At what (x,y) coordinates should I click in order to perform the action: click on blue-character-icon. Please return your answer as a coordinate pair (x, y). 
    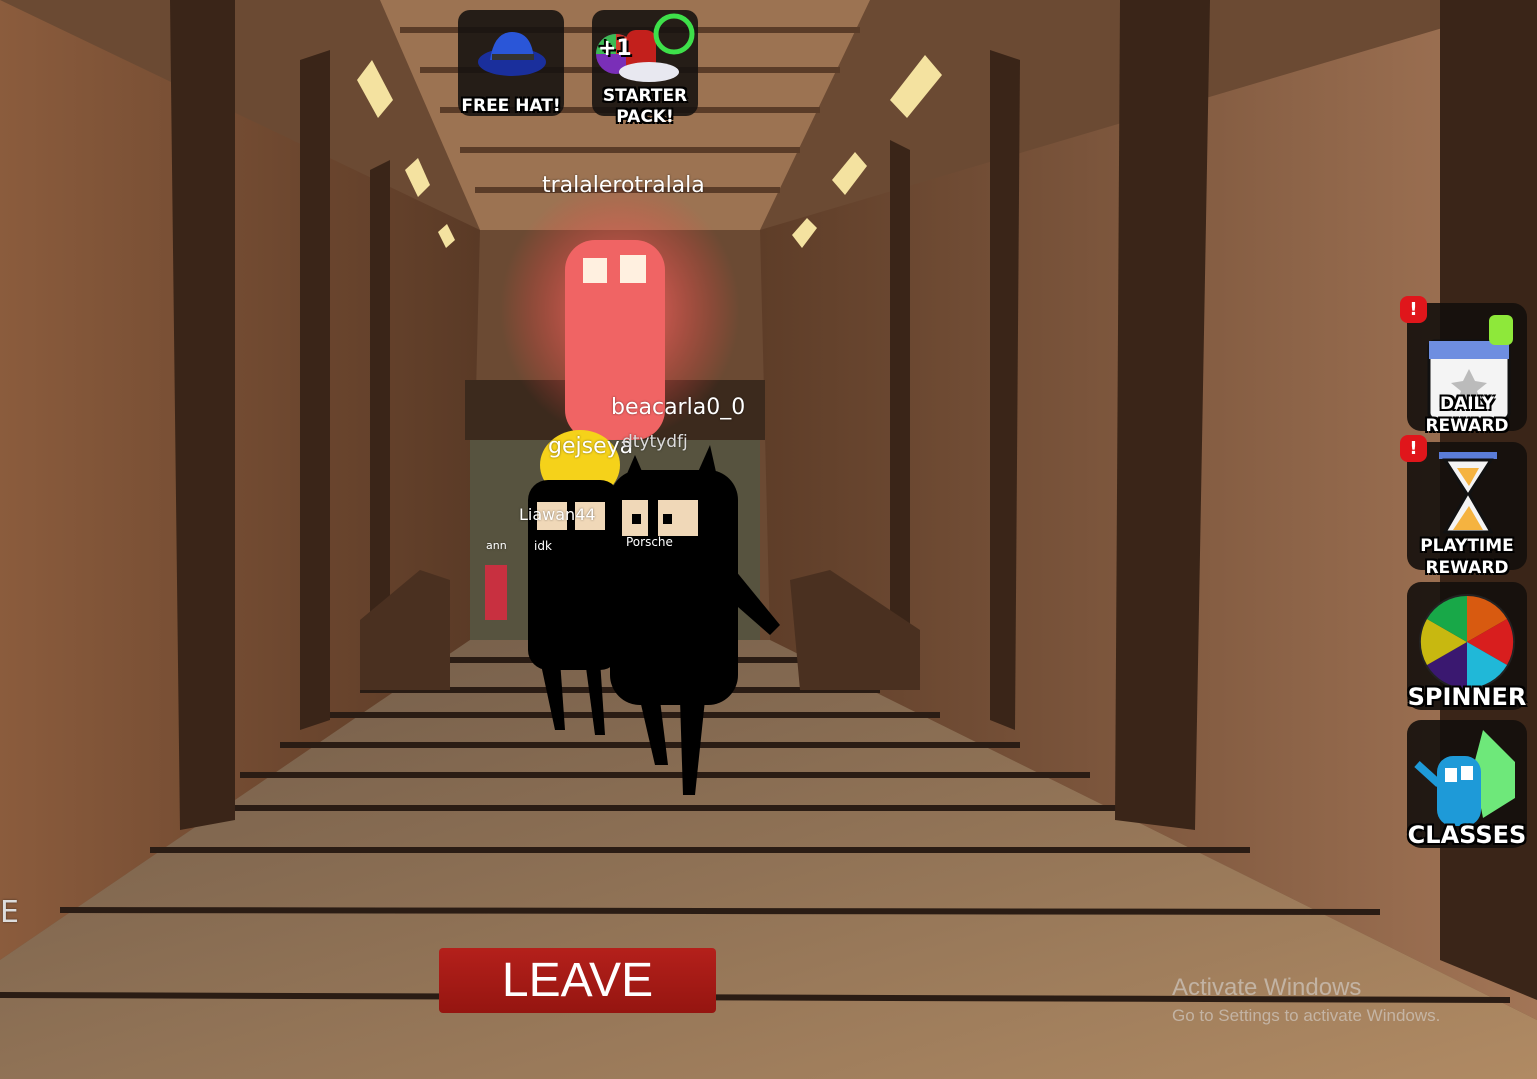
    Looking at the image, I should click on (1464, 778).